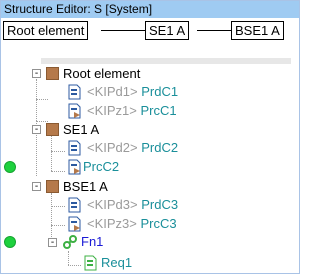 The height and width of the screenshot is (275, 320). What do you see at coordinates (92, 242) in the screenshot?
I see `tree-item-fn1: Fn1` at bounding box center [92, 242].